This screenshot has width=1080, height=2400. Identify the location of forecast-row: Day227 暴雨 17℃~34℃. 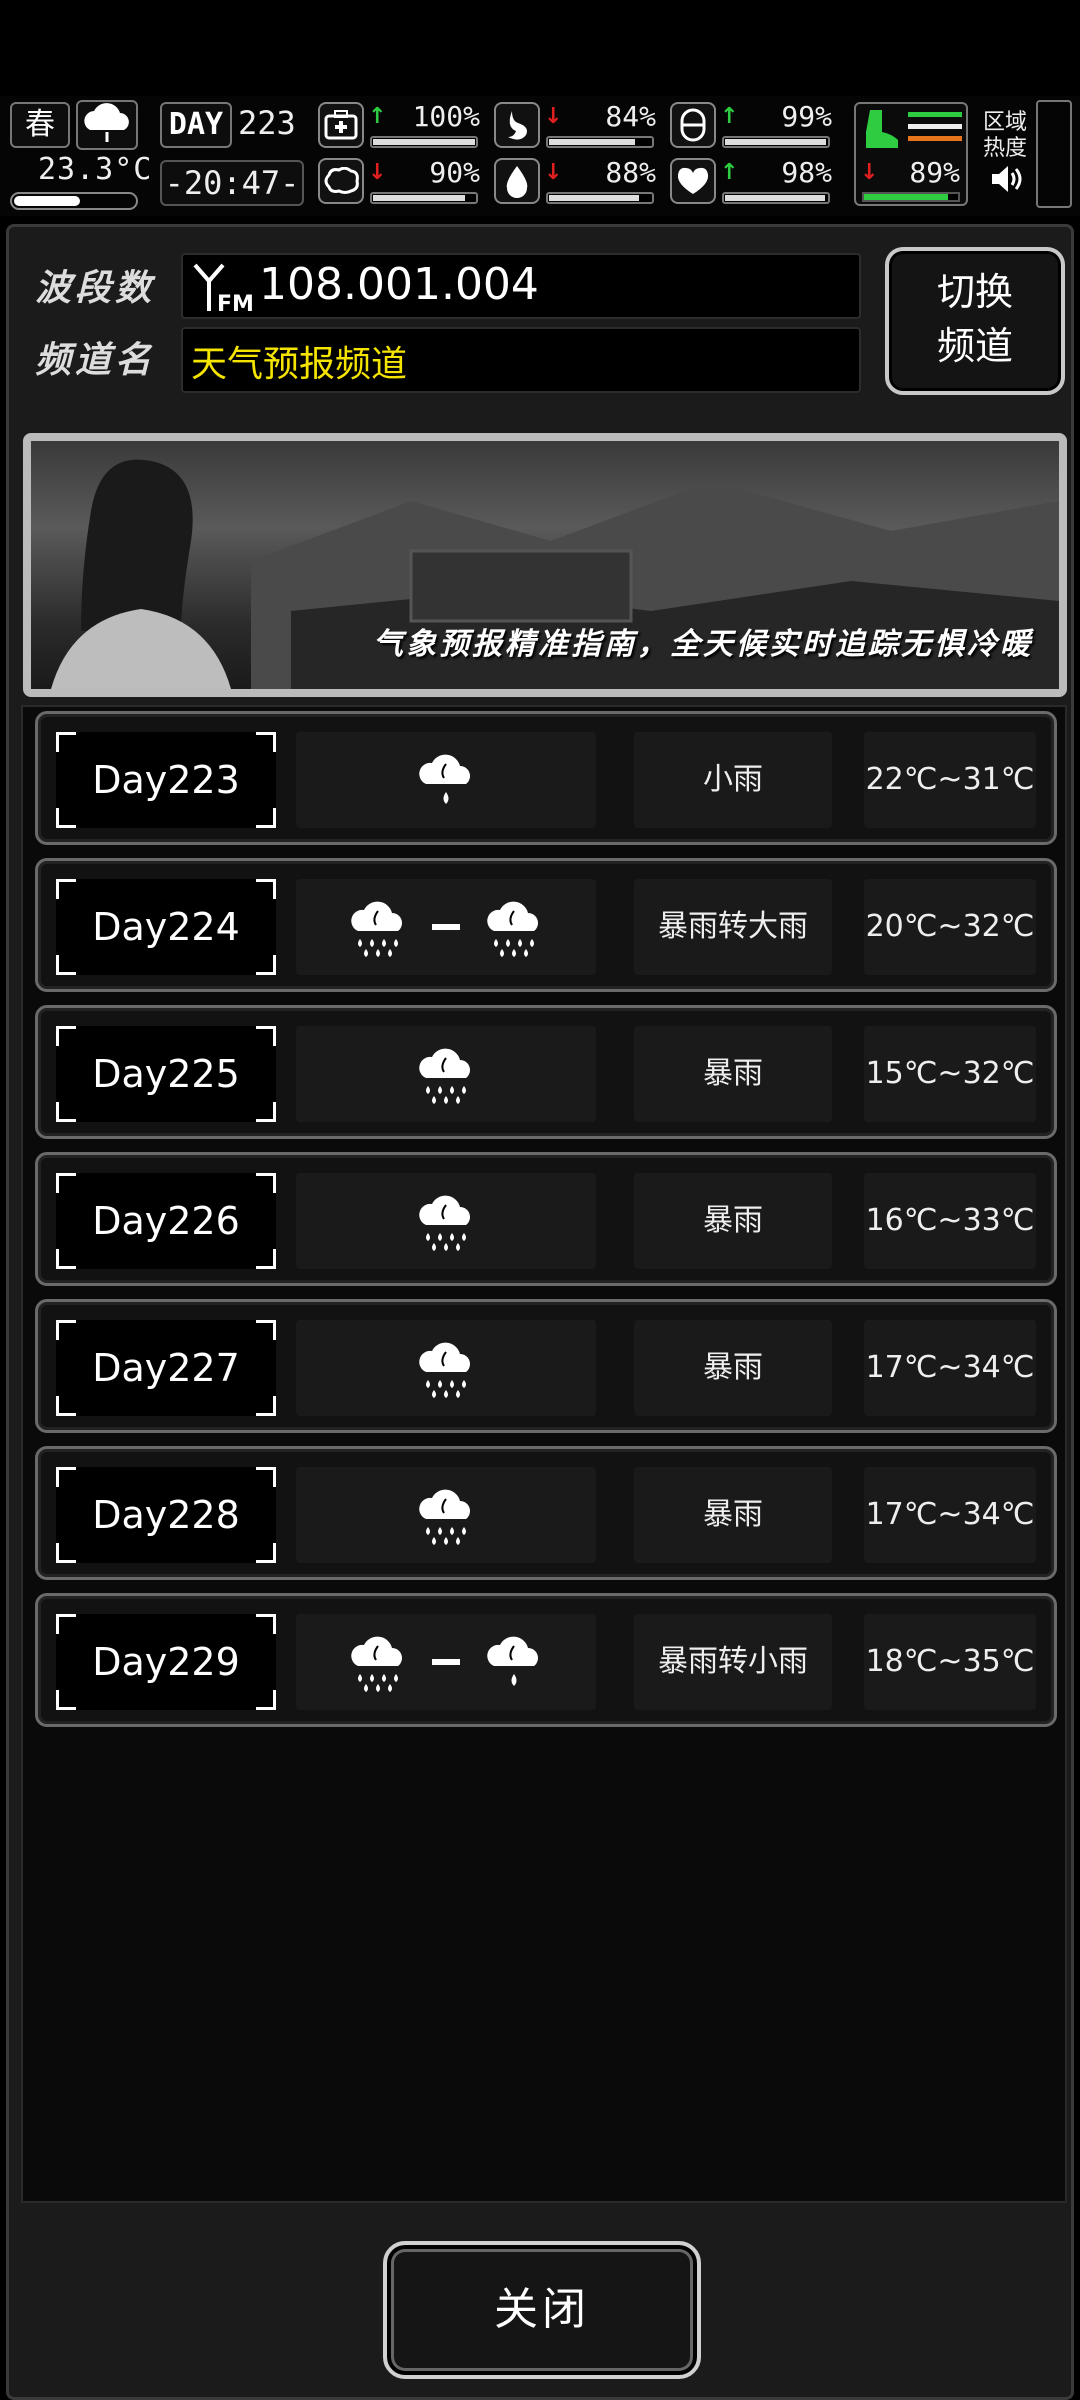
(546, 1366).